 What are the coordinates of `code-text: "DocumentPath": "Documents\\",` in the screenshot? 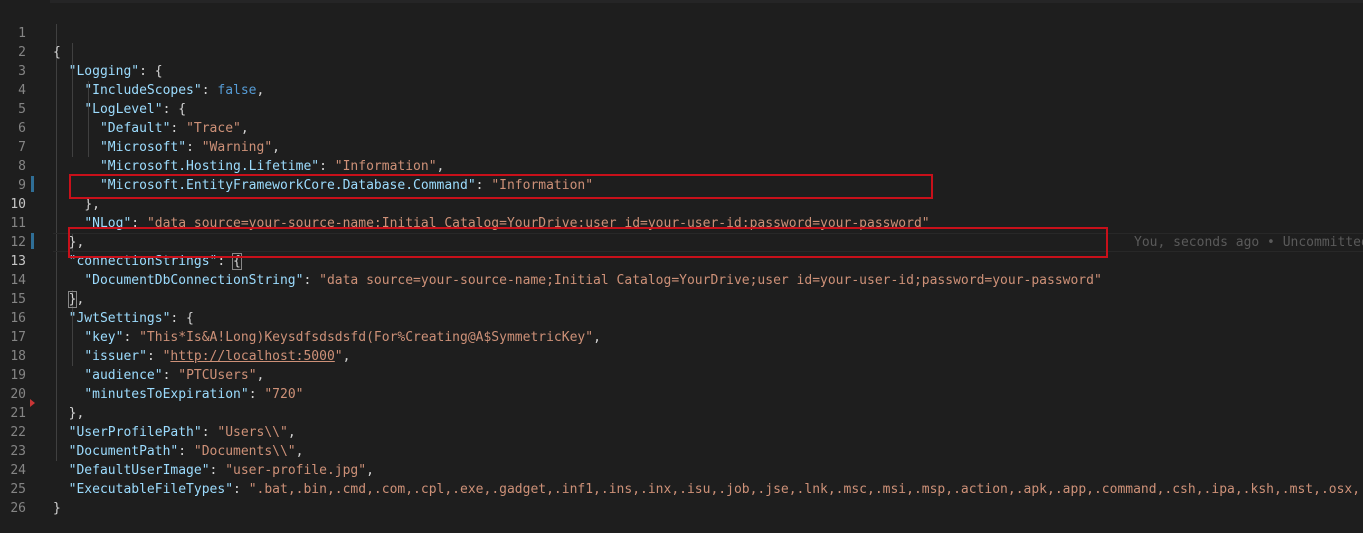 It's located at (186, 451).